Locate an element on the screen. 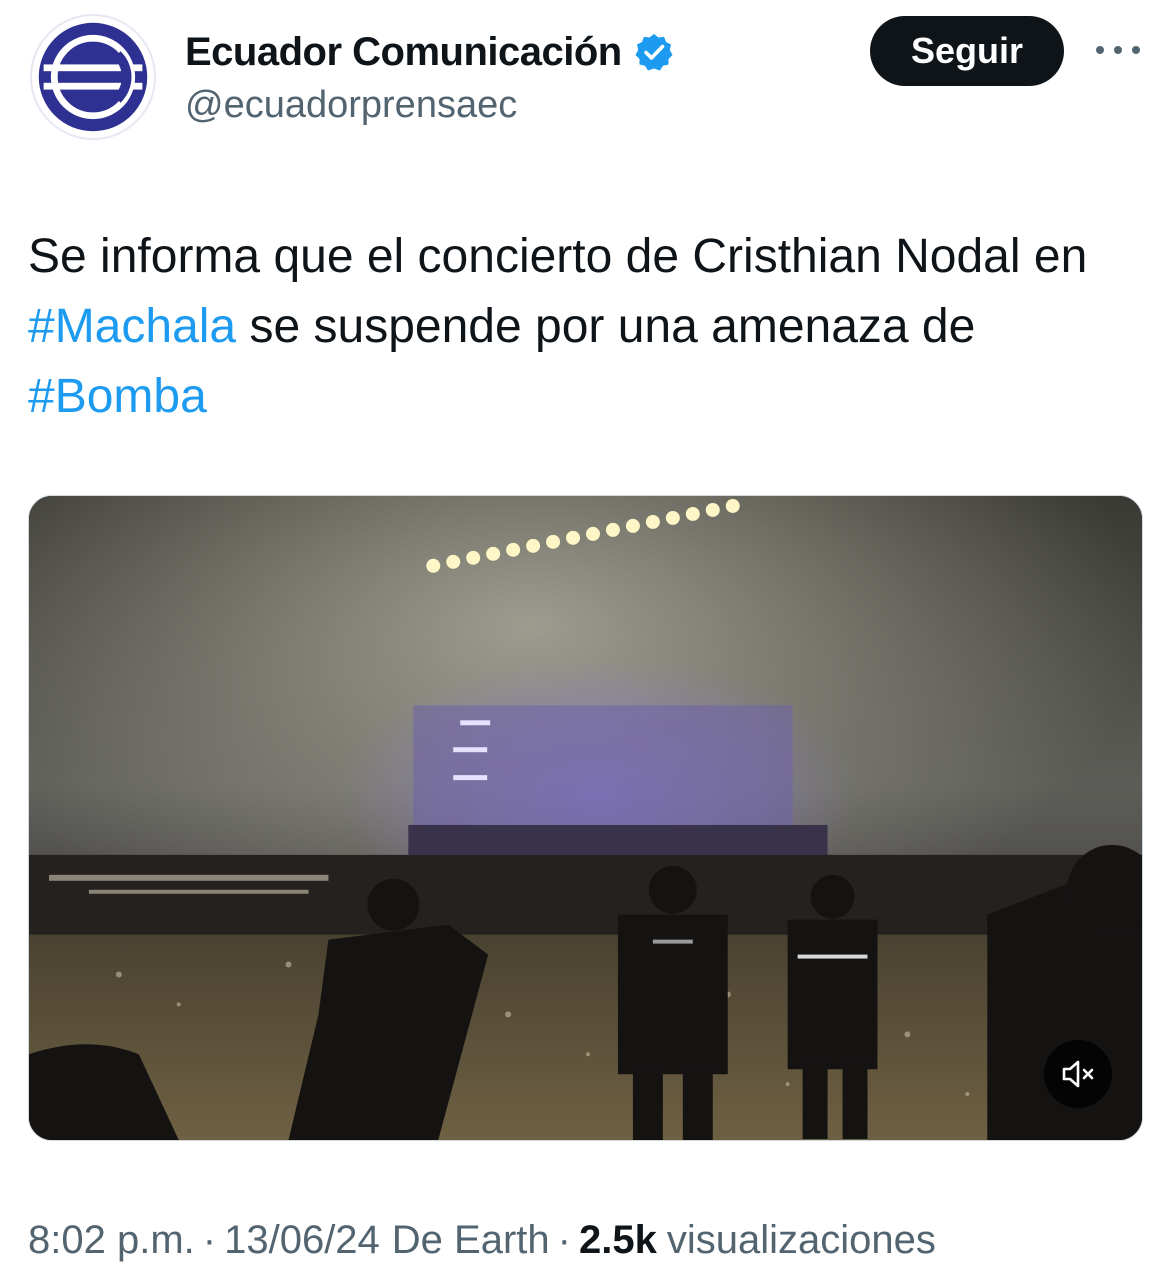 The image size is (1170, 1288). ecuador-comunicacion-logo-icon is located at coordinates (93, 77).